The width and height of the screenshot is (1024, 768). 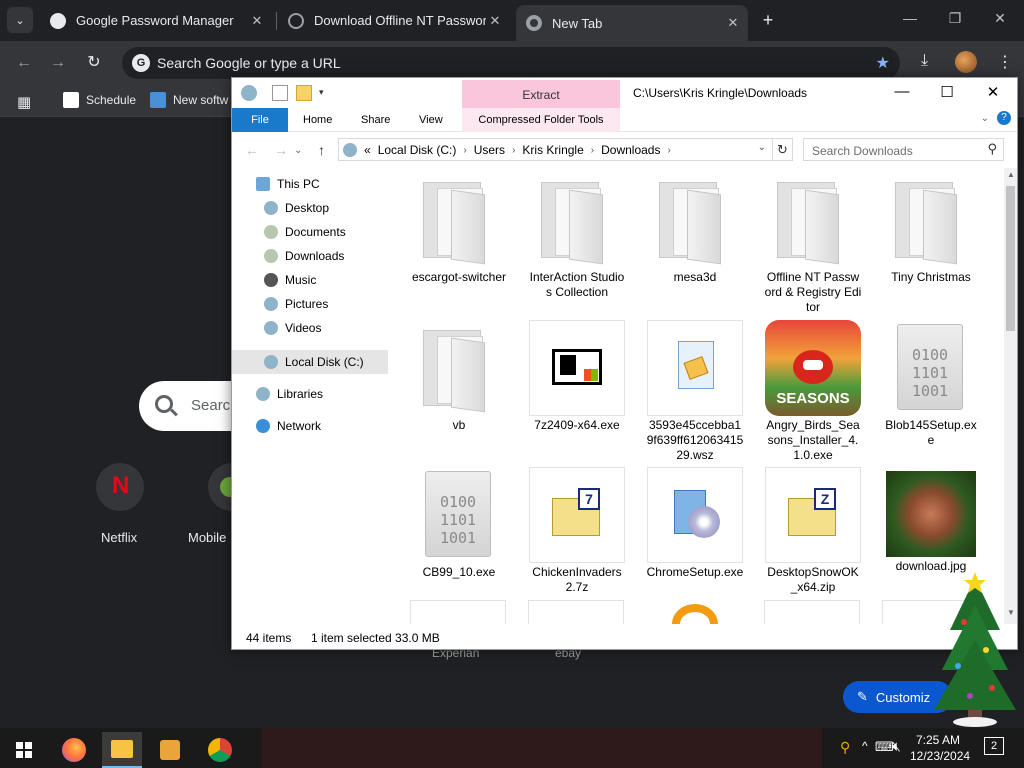 What do you see at coordinates (330, 208) in the screenshot?
I see `nav-item-desktop: Desktop` at bounding box center [330, 208].